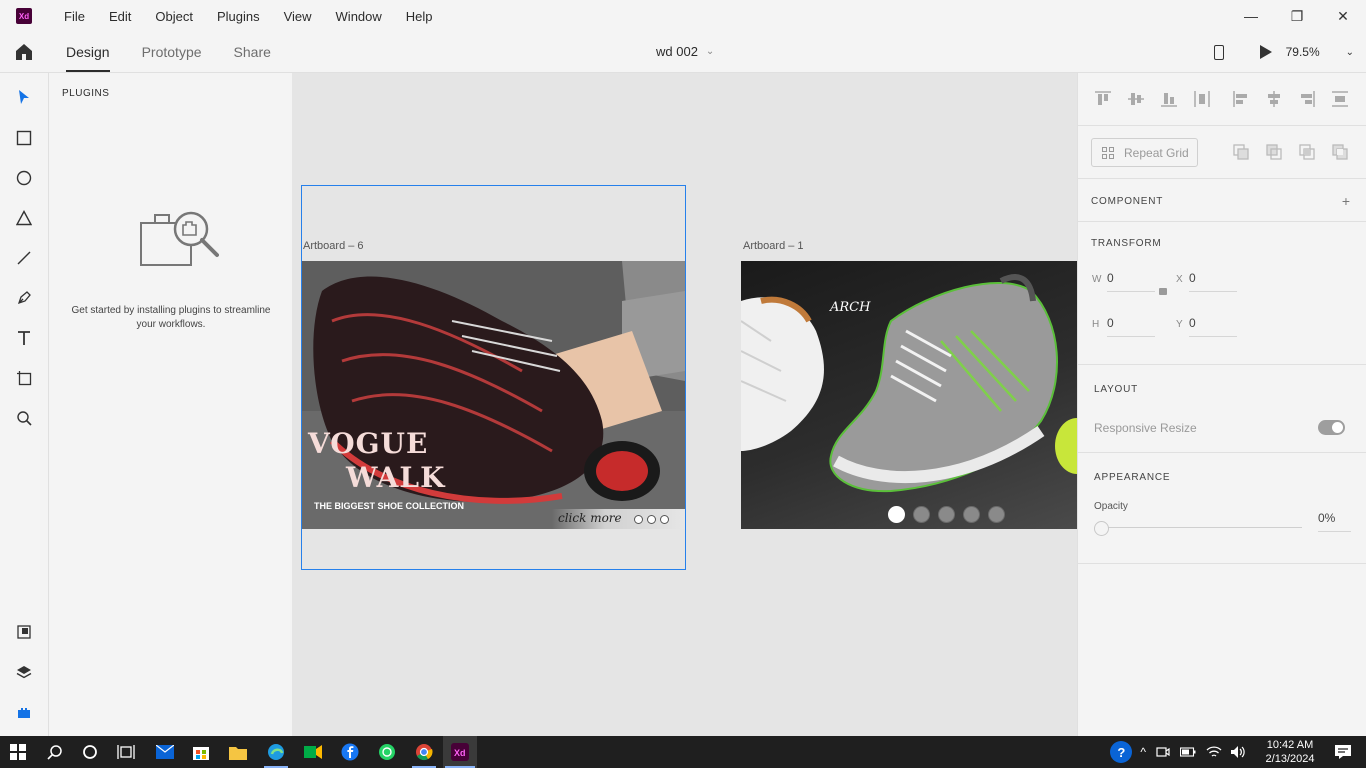  What do you see at coordinates (24, 418) in the screenshot?
I see `zoom-tool-icon` at bounding box center [24, 418].